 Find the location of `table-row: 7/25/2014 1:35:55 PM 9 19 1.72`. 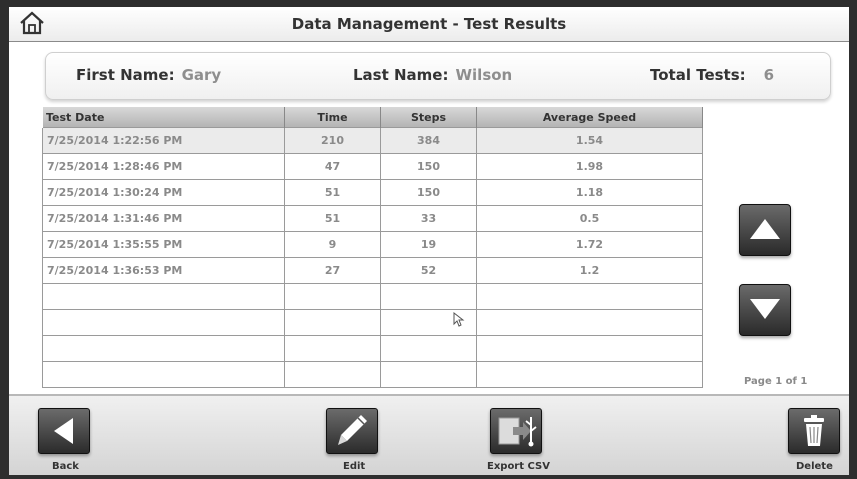

table-row: 7/25/2014 1:35:55 PM 9 19 1.72 is located at coordinates (372, 244).